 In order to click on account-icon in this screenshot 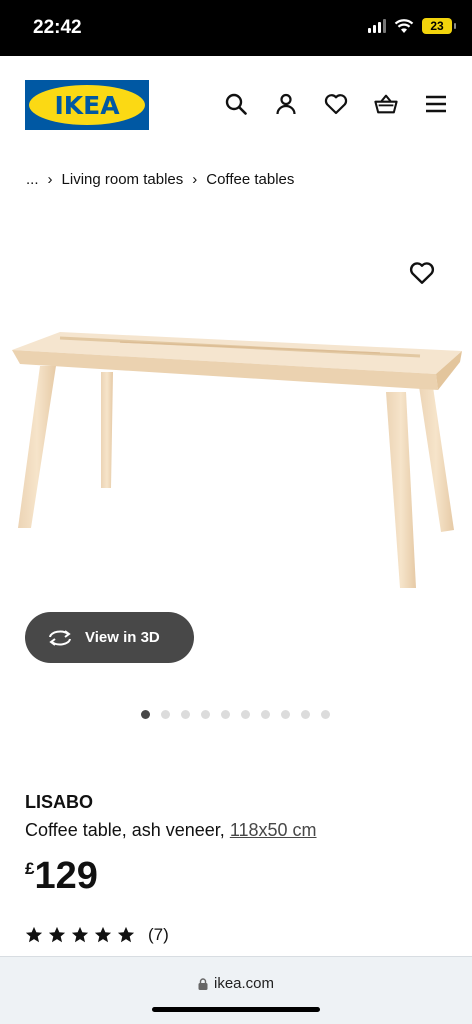, I will do `click(286, 104)`.